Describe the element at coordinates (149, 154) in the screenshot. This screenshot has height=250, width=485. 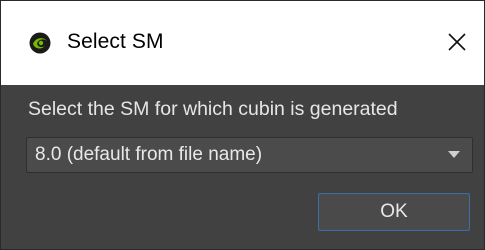
I see `sm-select-value: 8.0 (default from file name)` at that location.